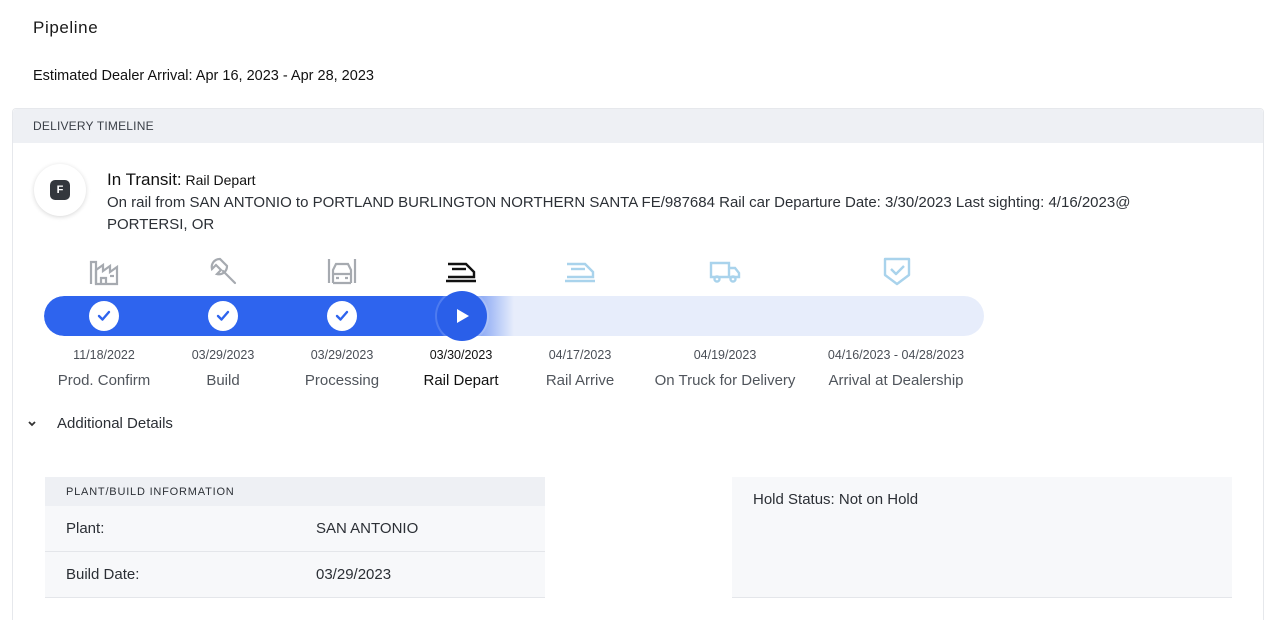  What do you see at coordinates (85, 528) in the screenshot?
I see `info-label: Plant:` at bounding box center [85, 528].